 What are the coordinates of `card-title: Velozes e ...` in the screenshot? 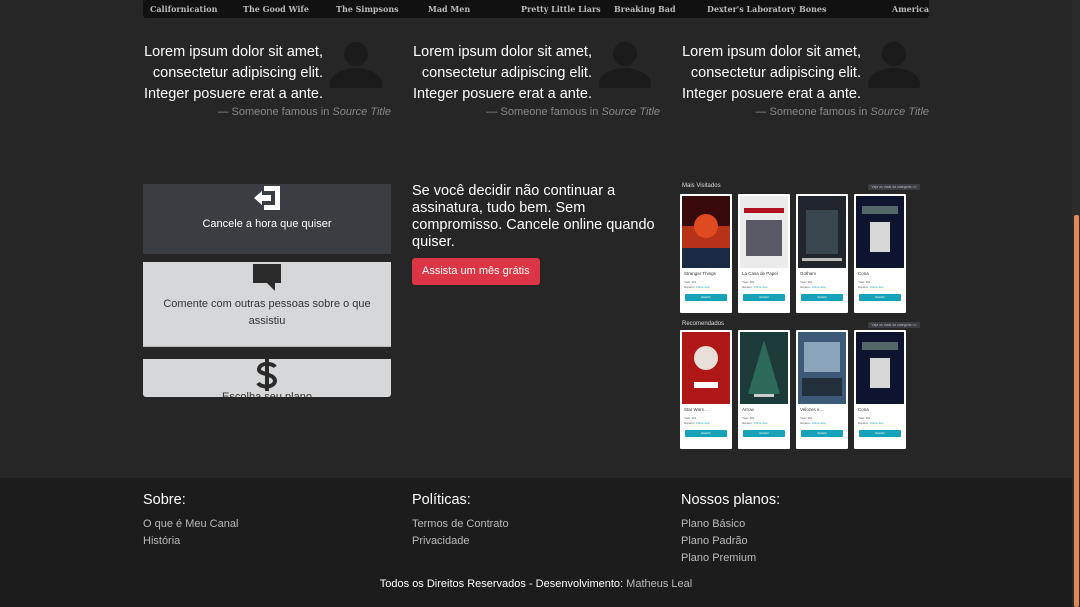 It's located at (812, 409).